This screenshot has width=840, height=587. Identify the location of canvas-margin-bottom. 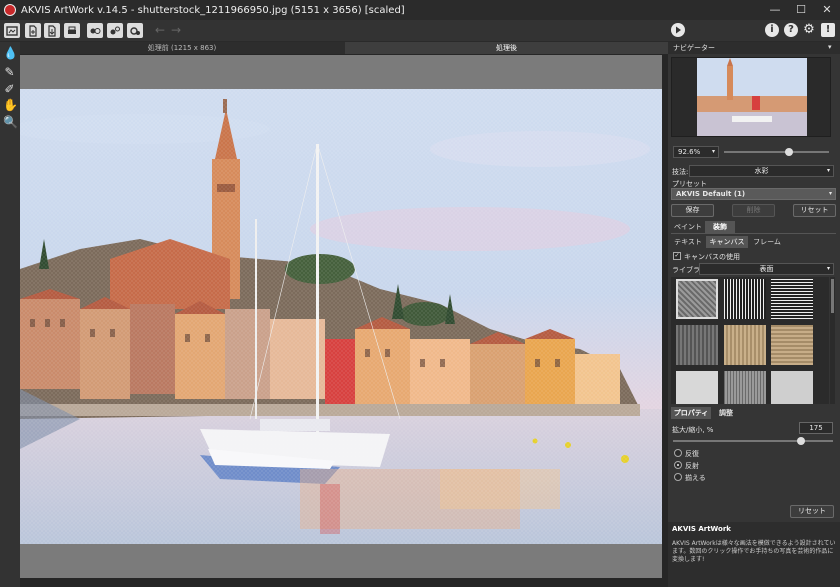
(341, 561).